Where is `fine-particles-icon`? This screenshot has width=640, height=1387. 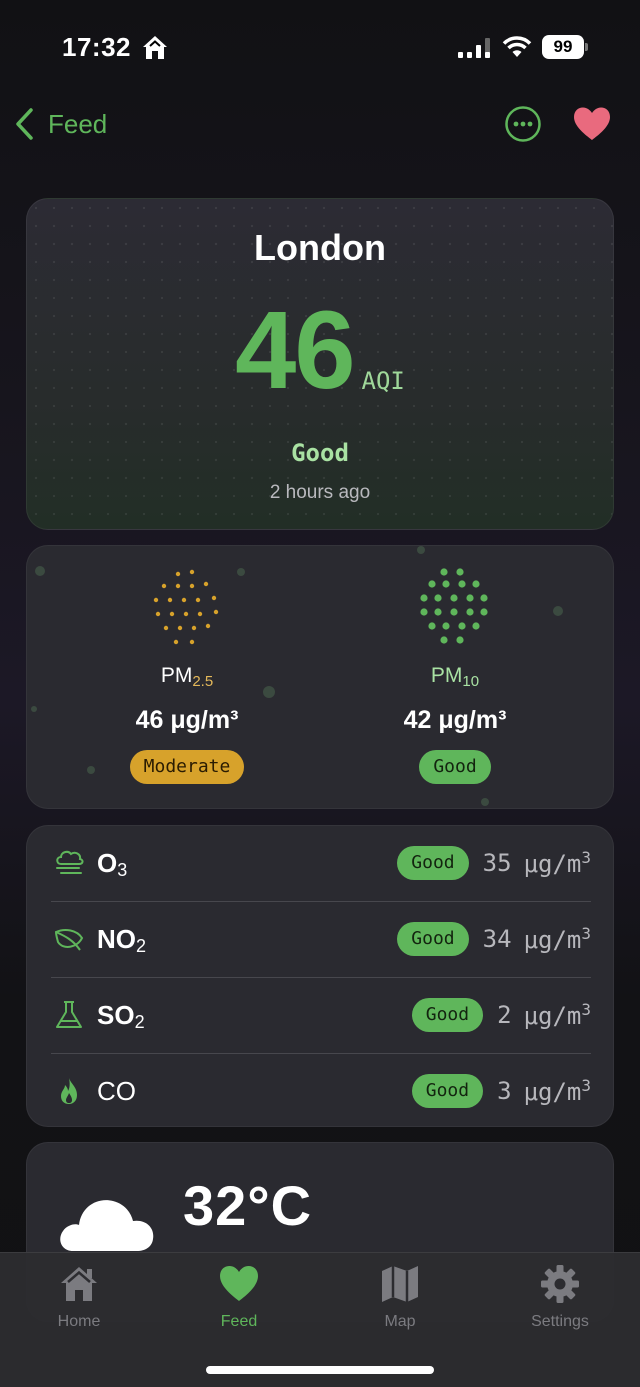 fine-particles-icon is located at coordinates (186, 607).